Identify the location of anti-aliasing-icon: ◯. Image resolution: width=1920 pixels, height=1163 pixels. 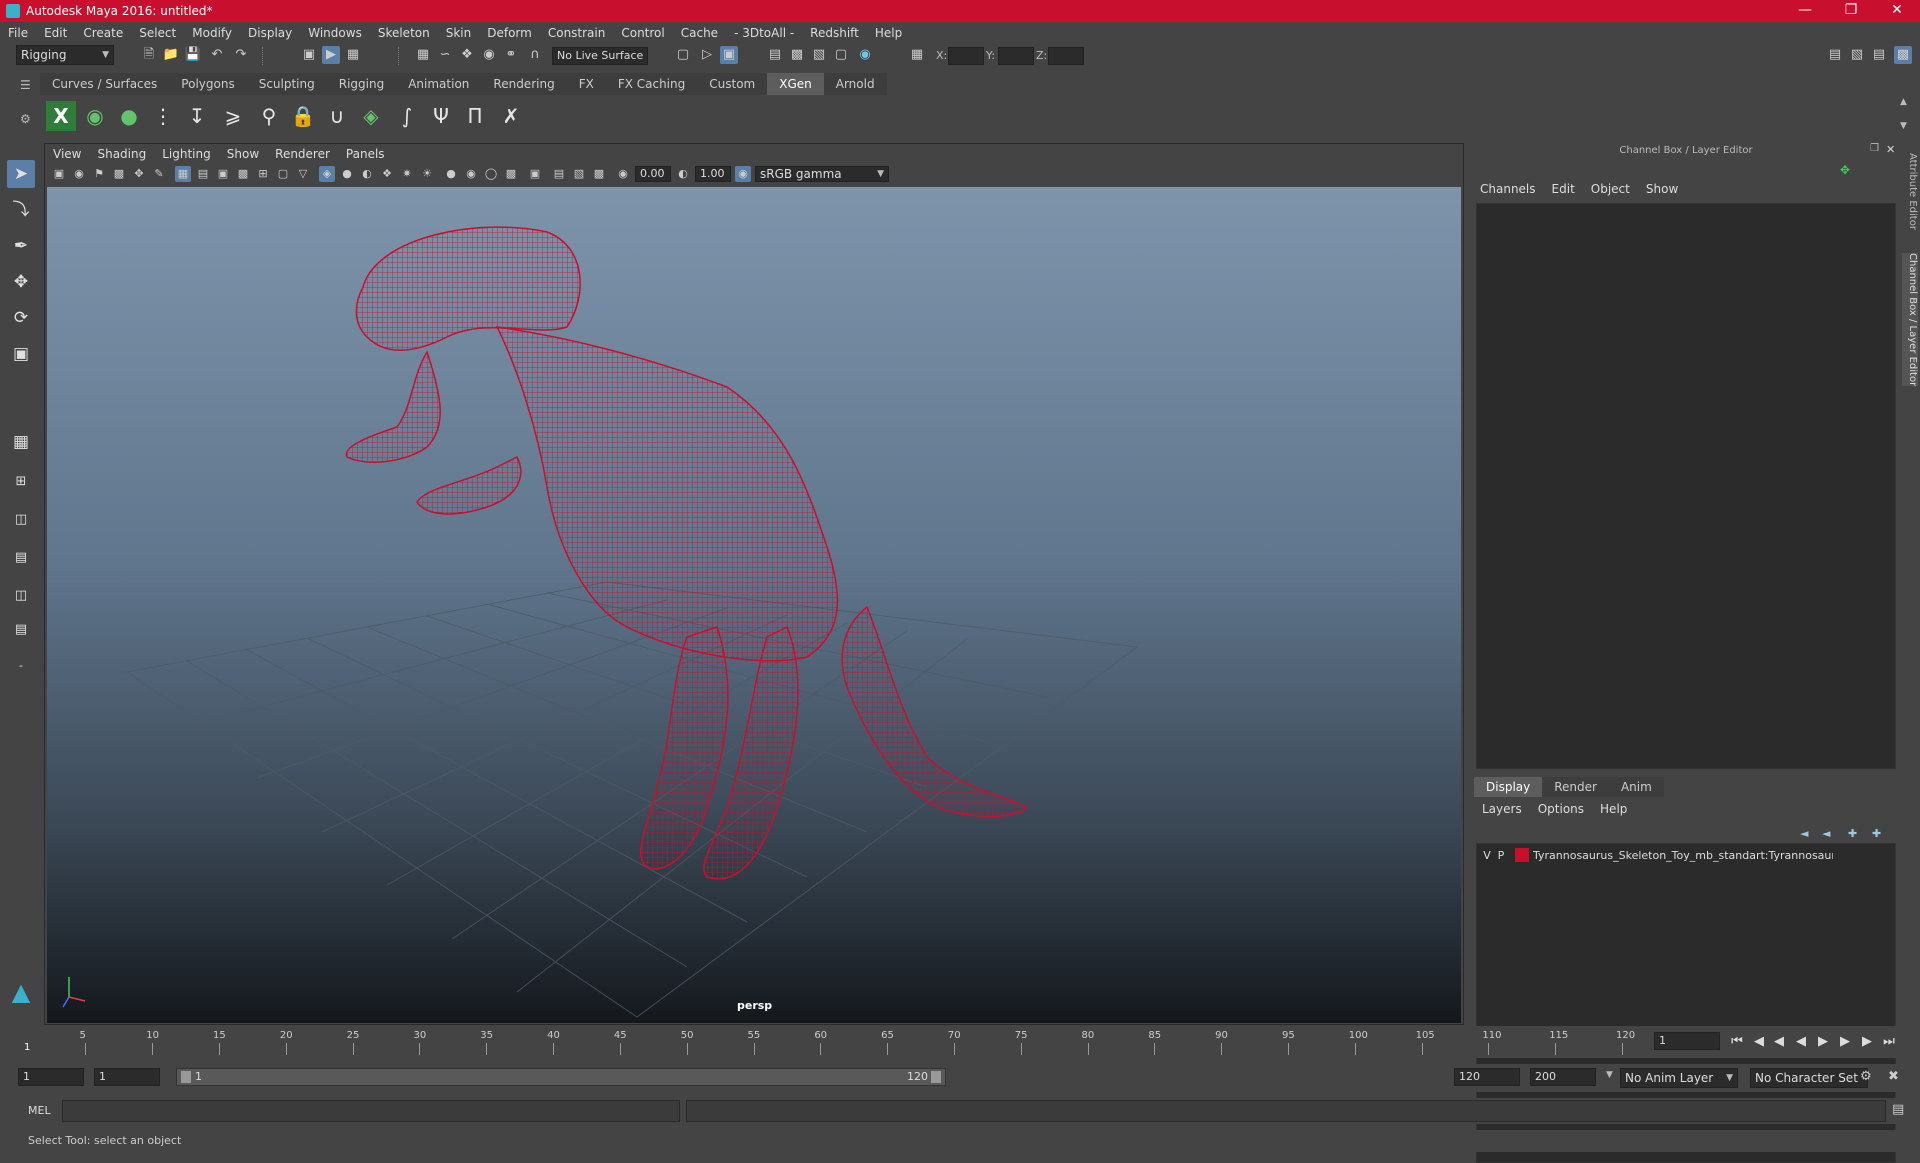
(491, 174).